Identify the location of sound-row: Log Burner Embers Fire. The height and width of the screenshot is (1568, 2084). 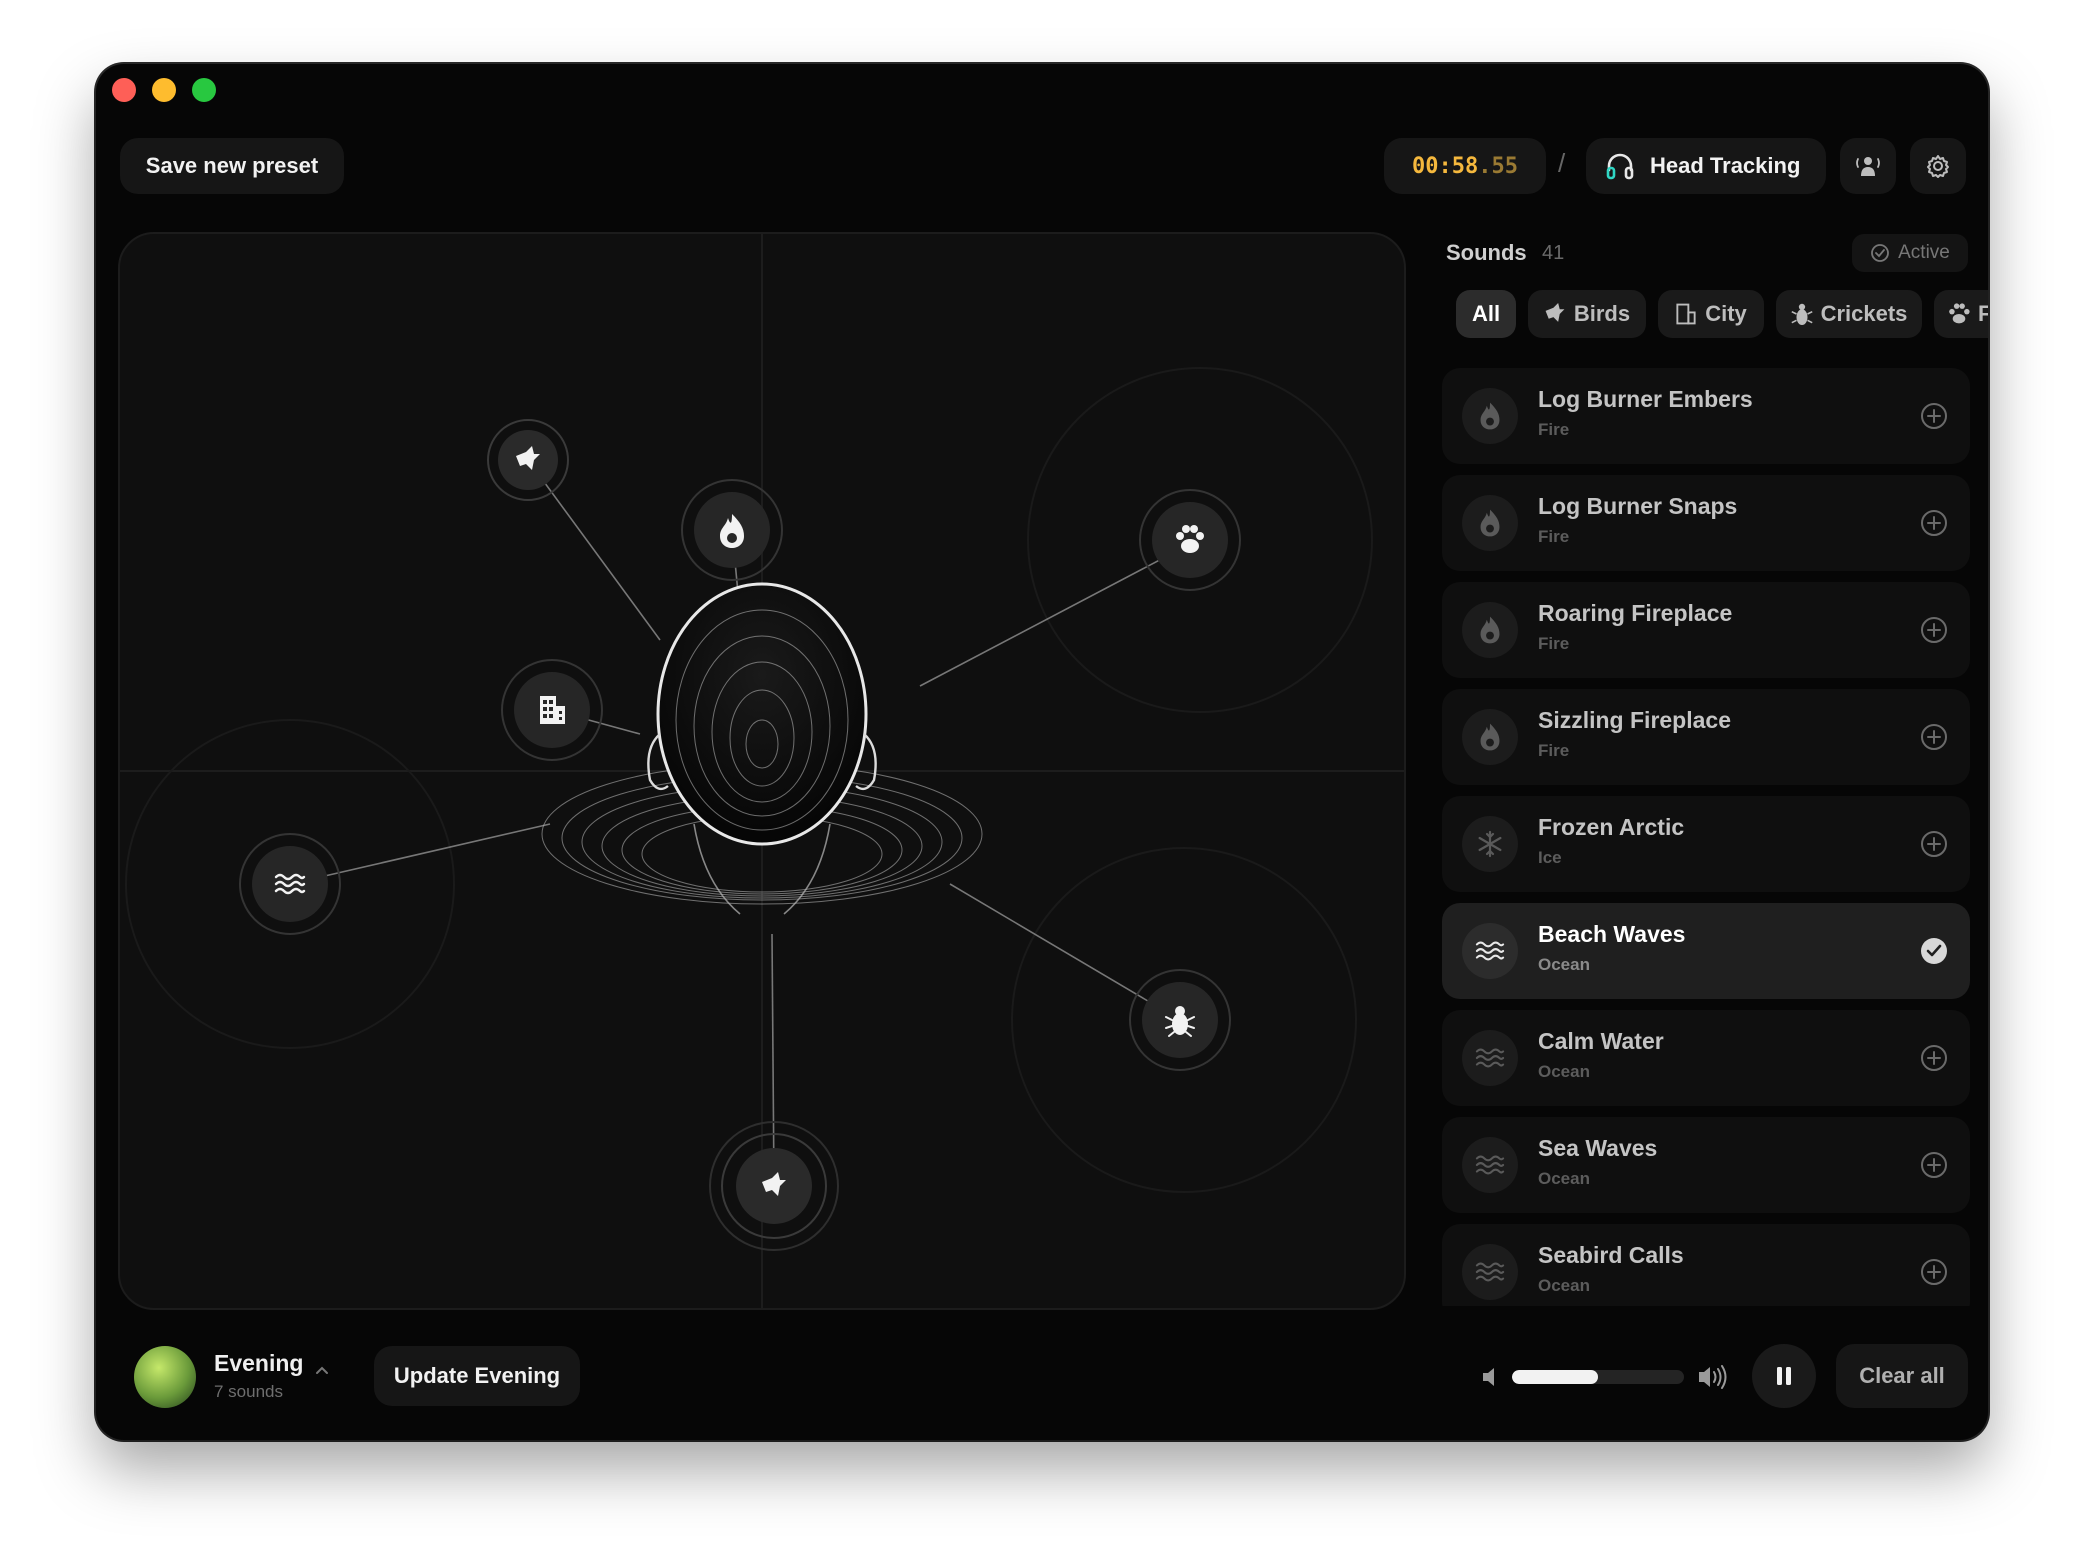
(1706, 416).